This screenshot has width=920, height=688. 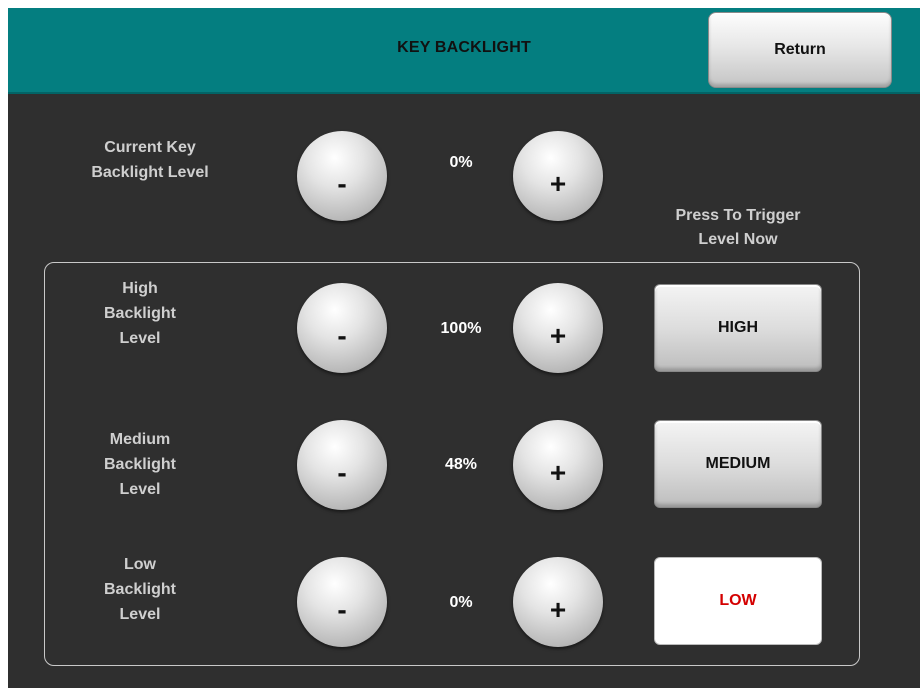 What do you see at coordinates (342, 176) in the screenshot?
I see `current-decrease-button: -` at bounding box center [342, 176].